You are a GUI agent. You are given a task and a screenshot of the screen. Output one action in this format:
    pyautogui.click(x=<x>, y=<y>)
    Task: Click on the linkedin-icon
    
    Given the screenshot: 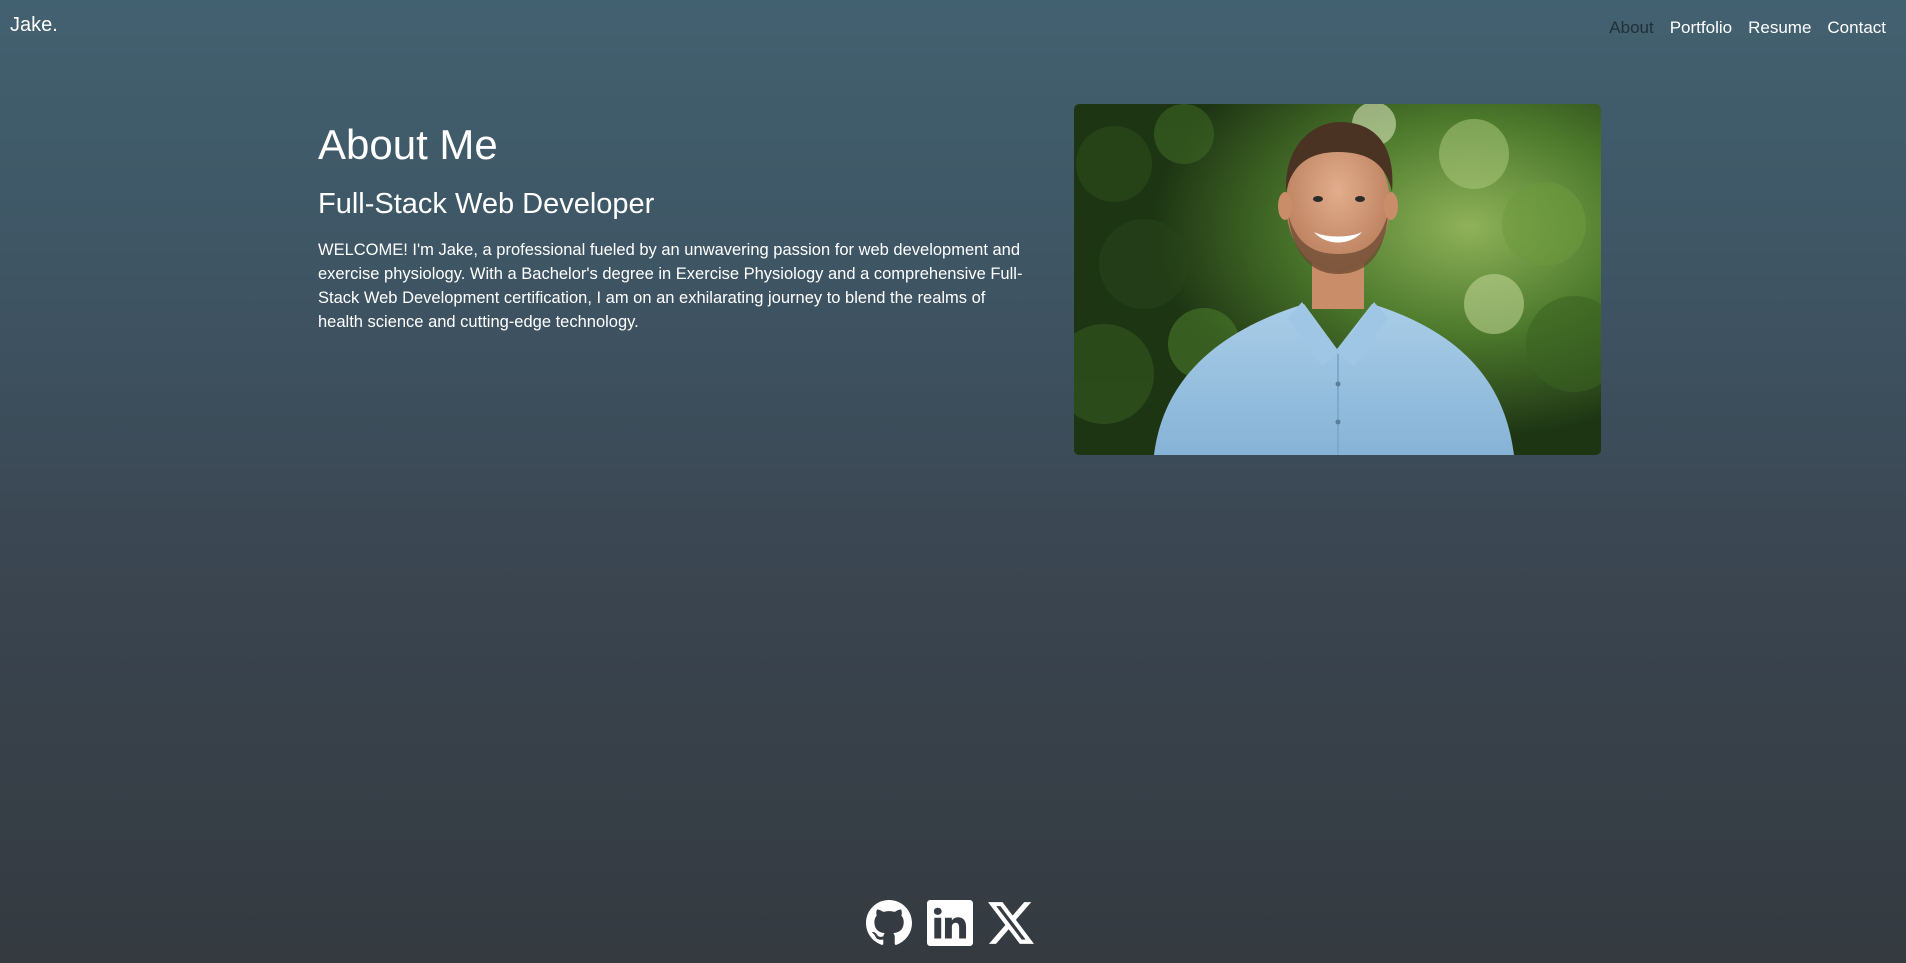 What is the action you would take?
    pyautogui.click(x=950, y=923)
    